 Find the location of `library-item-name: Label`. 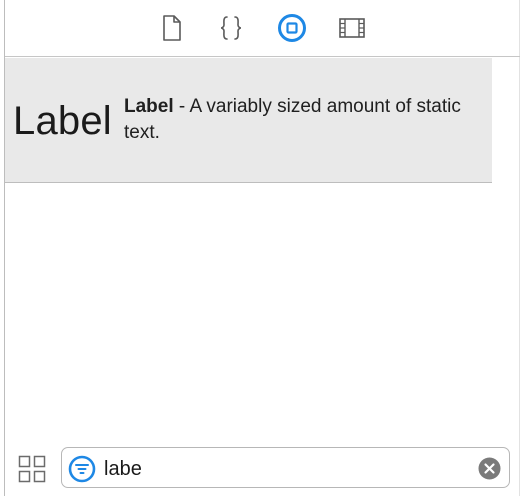

library-item-name: Label is located at coordinates (149, 106).